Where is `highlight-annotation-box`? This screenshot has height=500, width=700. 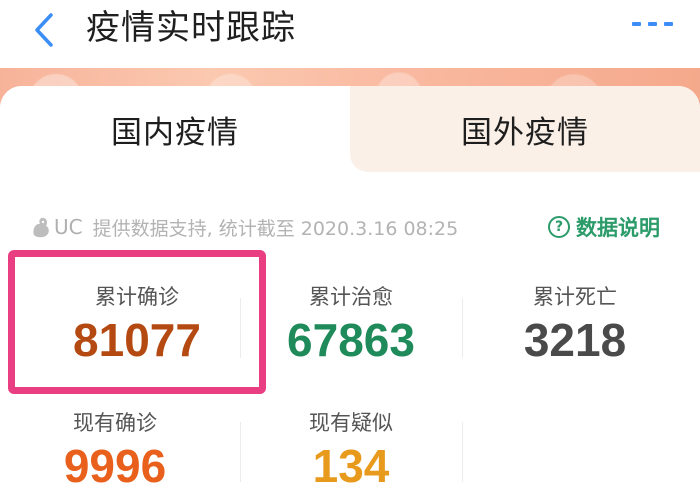 highlight-annotation-box is located at coordinates (137, 322).